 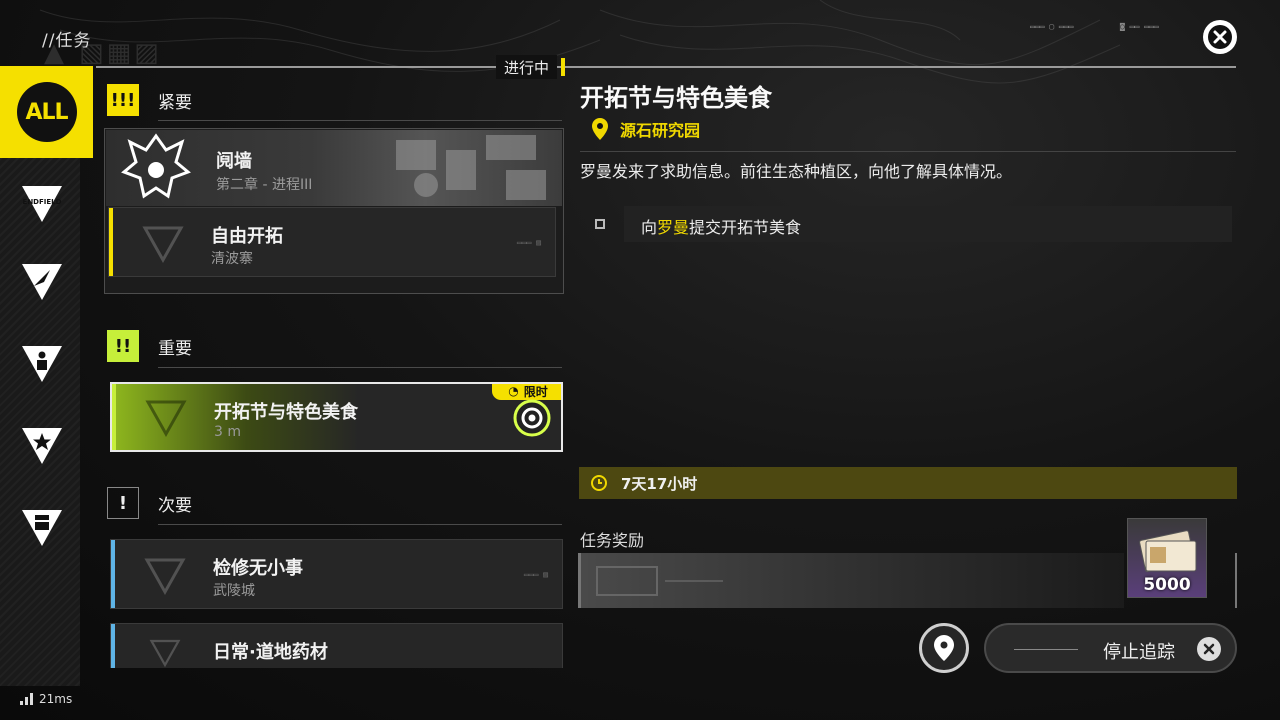 What do you see at coordinates (851, 580) in the screenshot?
I see `reward-strip` at bounding box center [851, 580].